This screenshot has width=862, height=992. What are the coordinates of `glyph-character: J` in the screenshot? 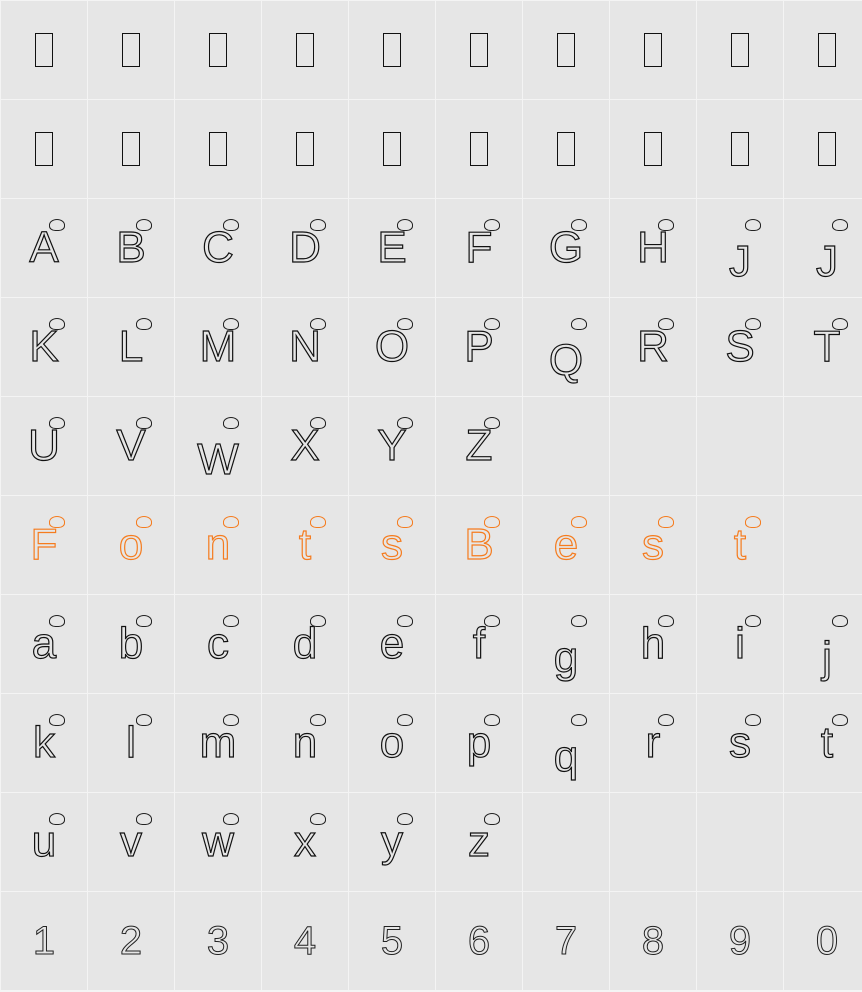 It's located at (826, 261).